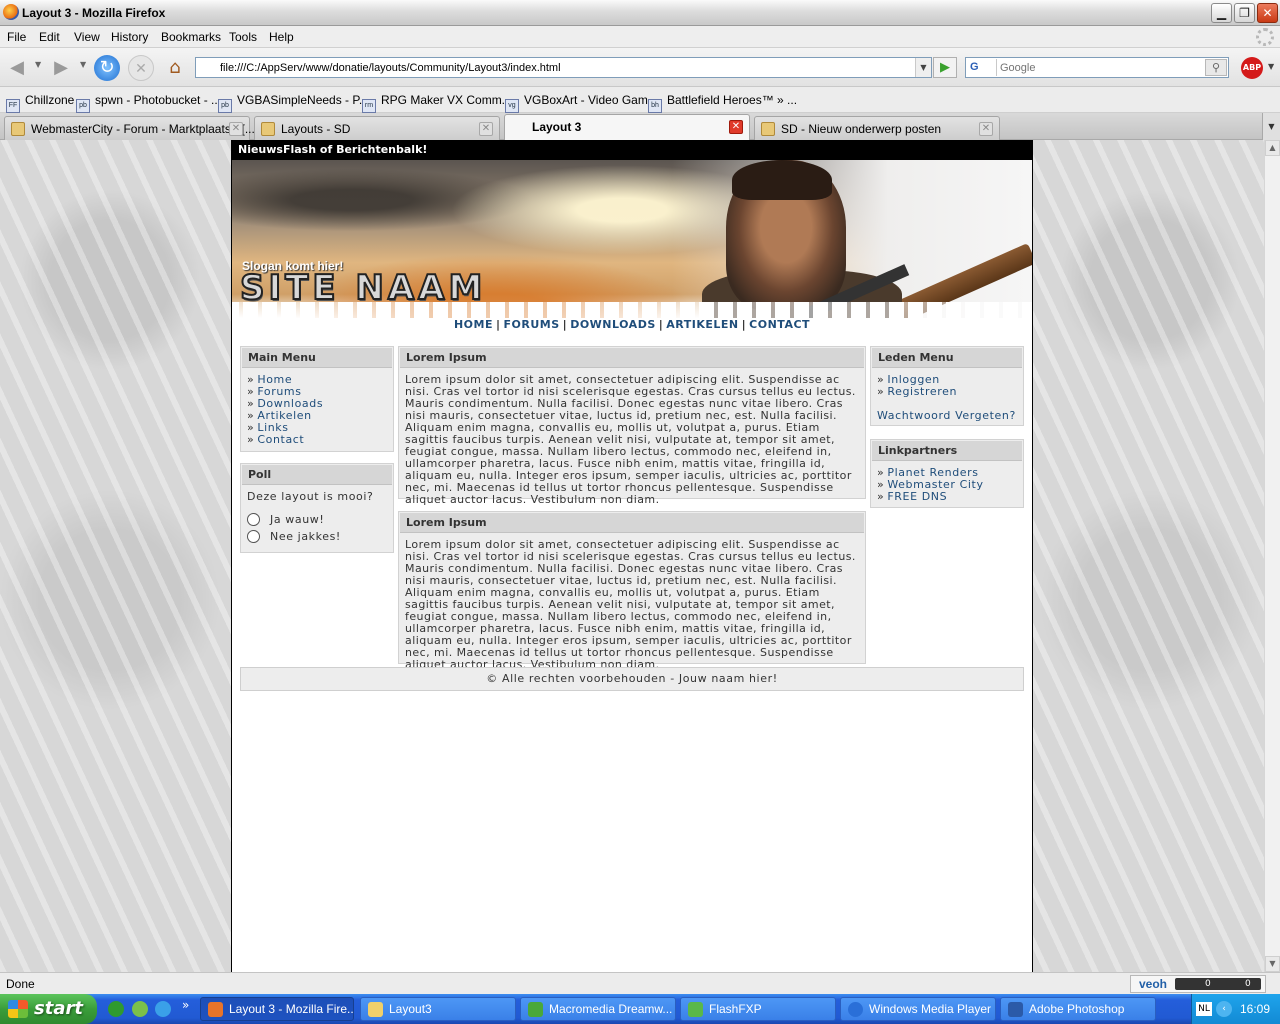 Image resolution: width=1280 pixels, height=1024 pixels. What do you see at coordinates (281, 37) in the screenshot?
I see `menu-help: Help` at bounding box center [281, 37].